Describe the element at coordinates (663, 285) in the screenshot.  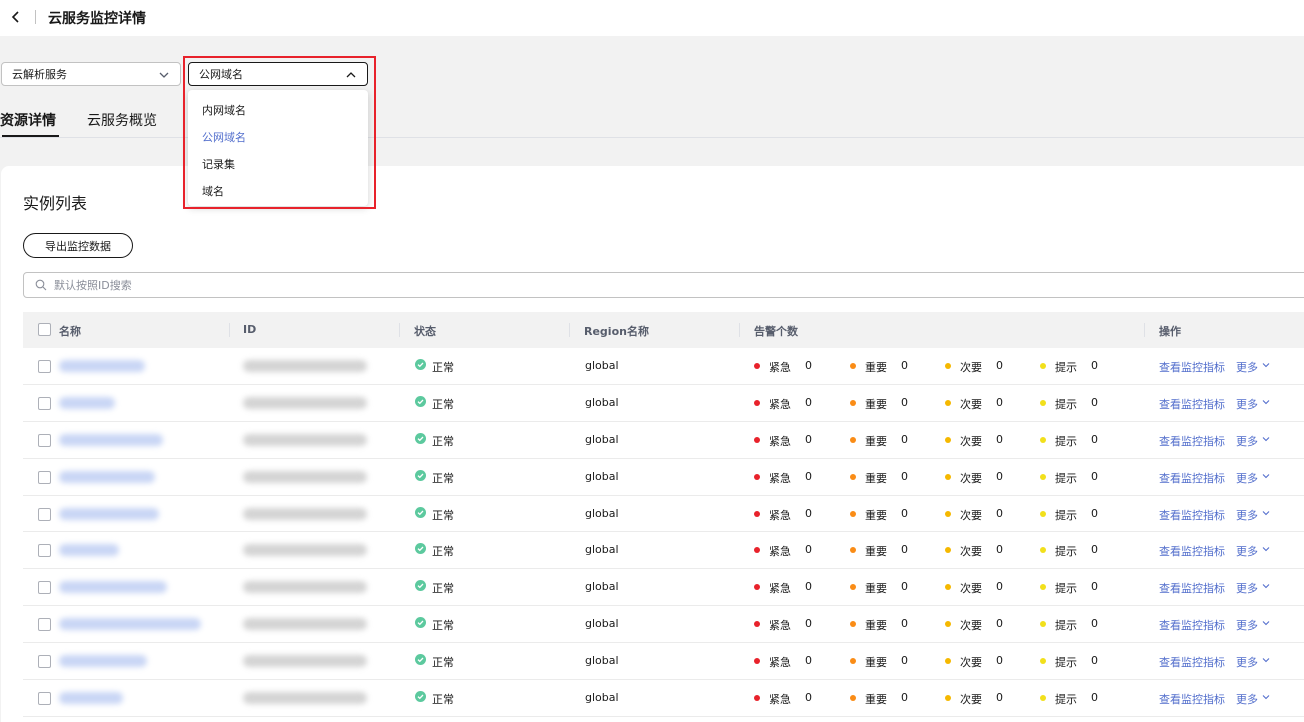
I see `search-input: 默认按照ID搜索` at that location.